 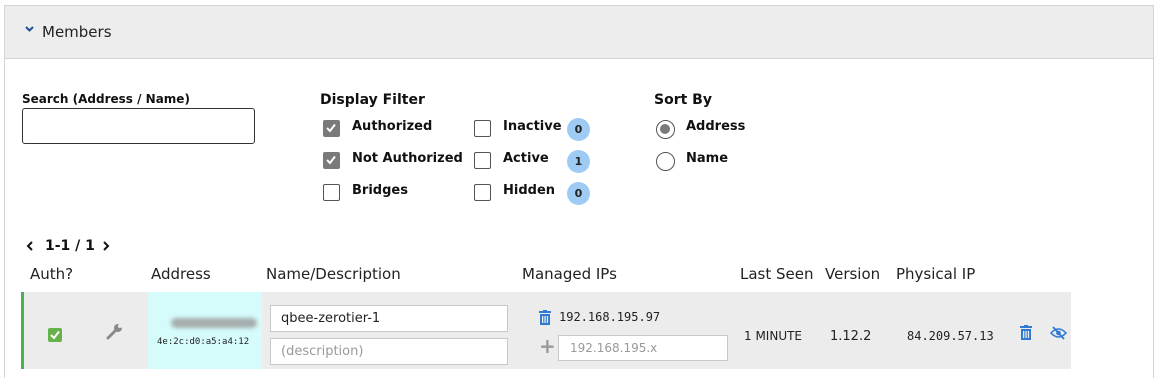 I want to click on display-filter-title: Display Filter, so click(x=372, y=100).